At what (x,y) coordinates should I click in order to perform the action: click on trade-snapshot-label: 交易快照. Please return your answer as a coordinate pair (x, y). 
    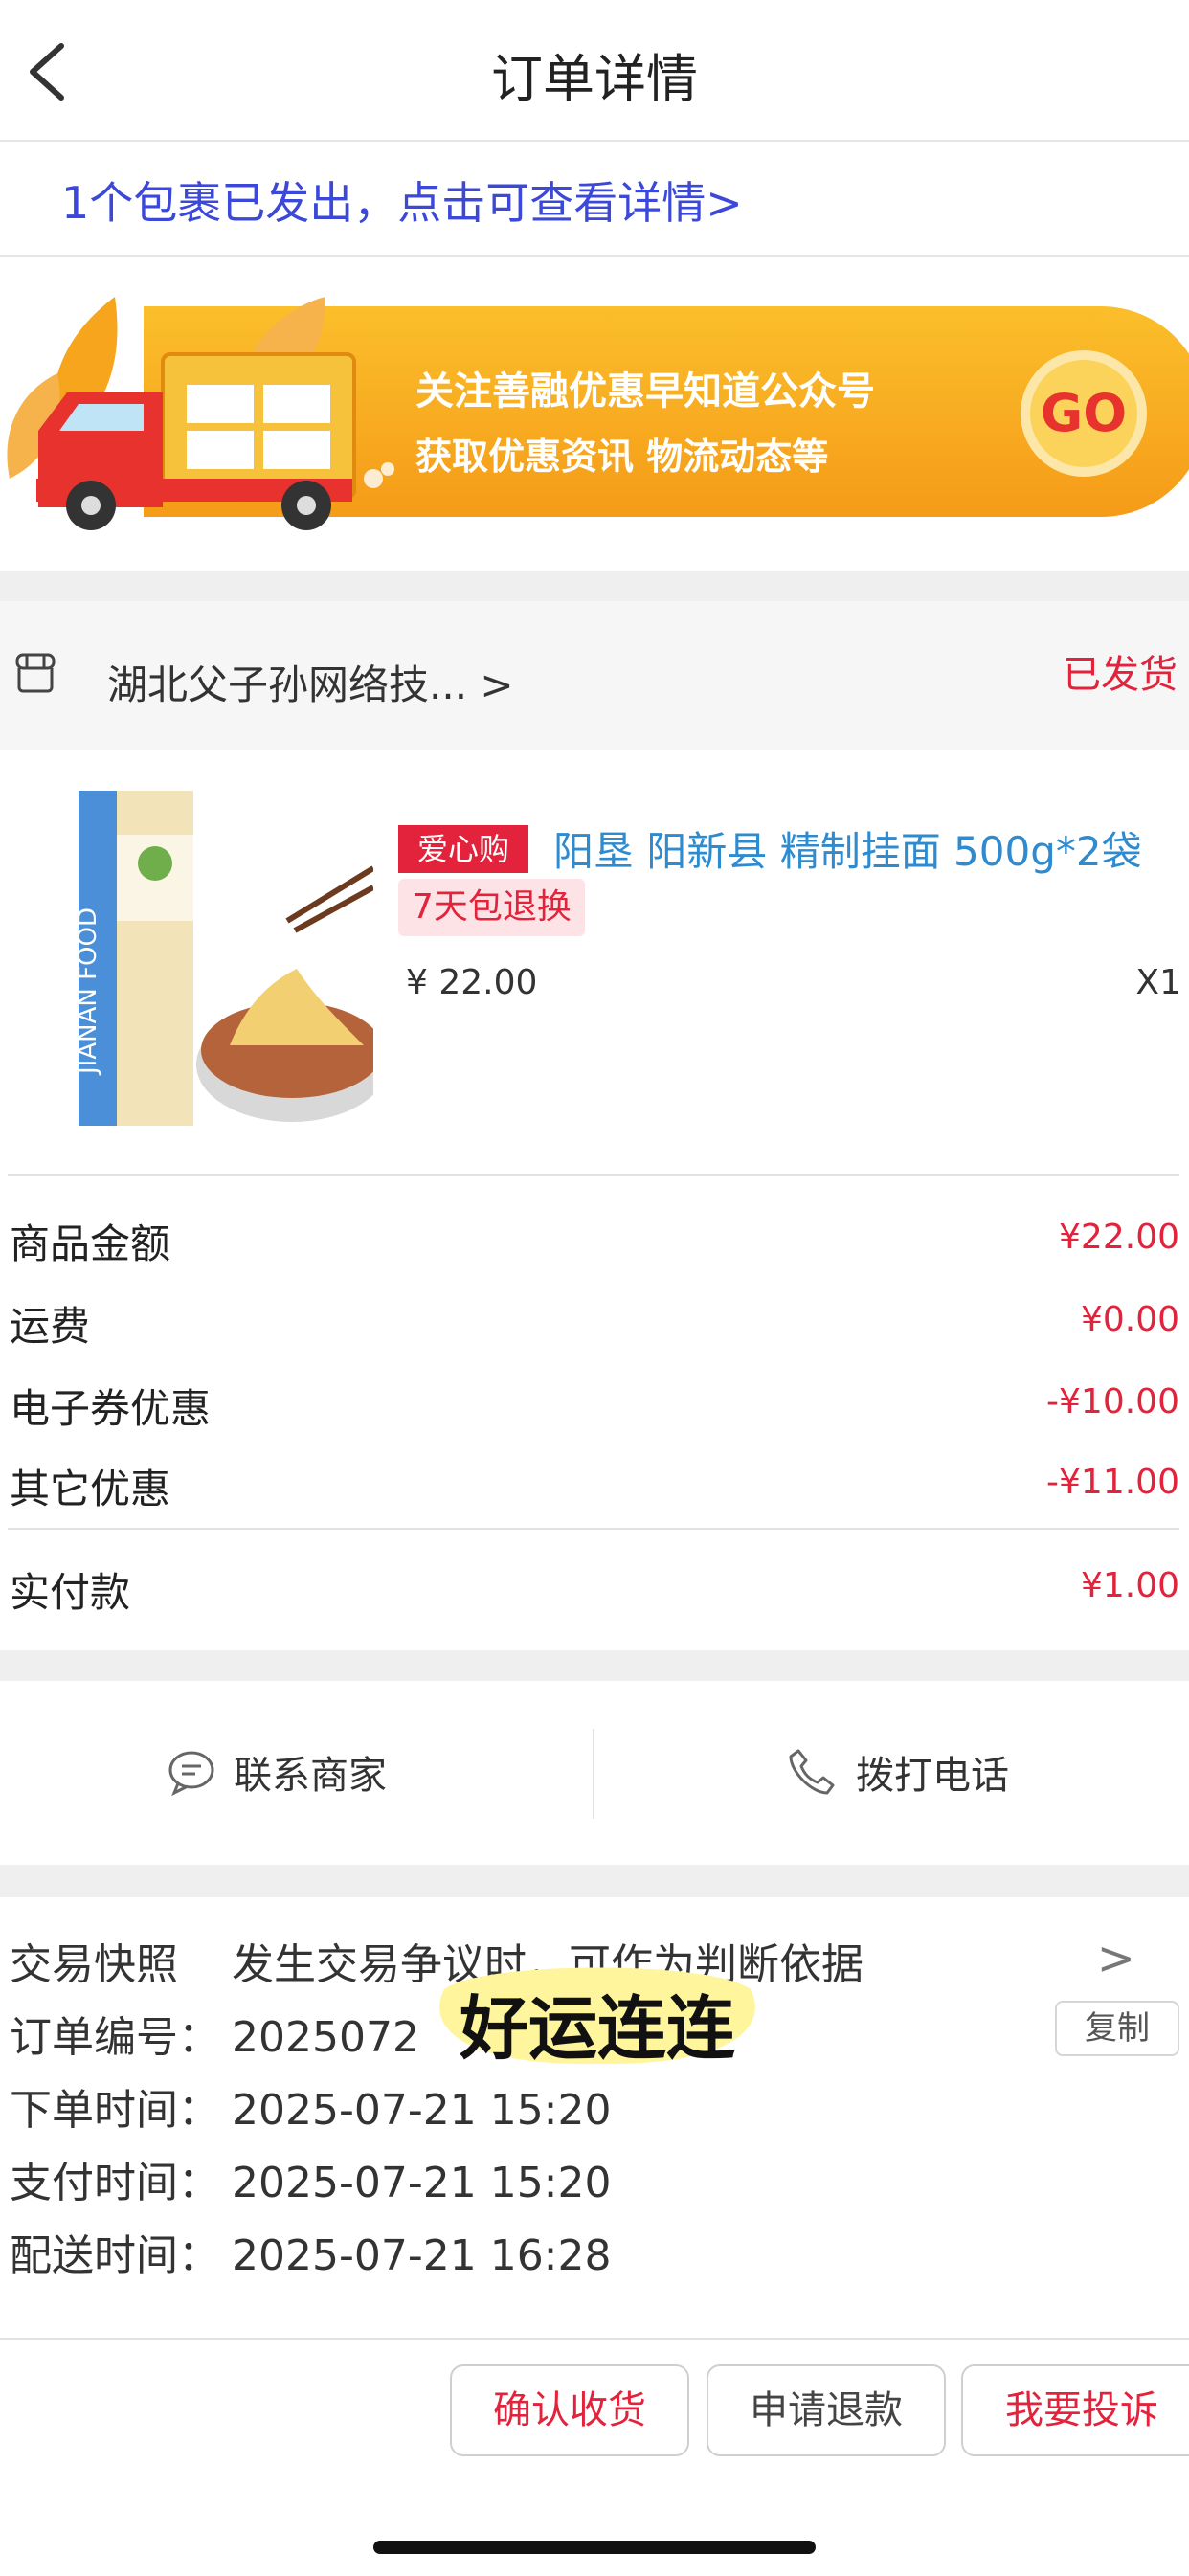
    Looking at the image, I should click on (94, 1965).